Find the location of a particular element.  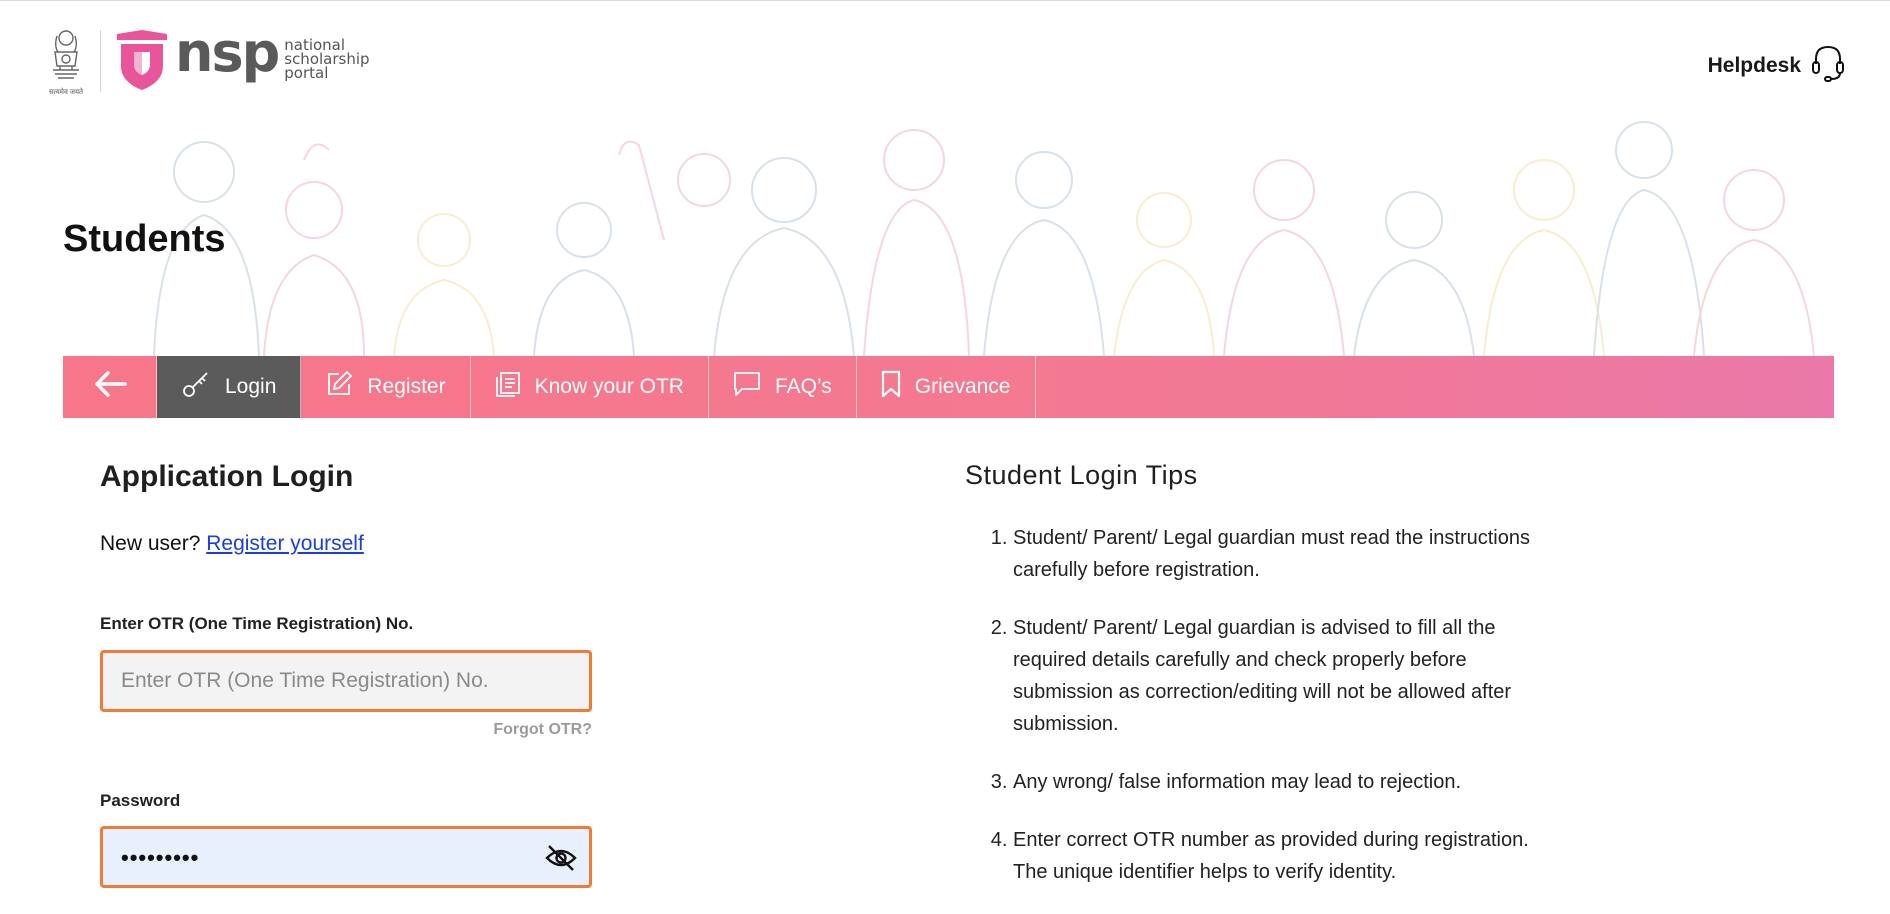

forgot-otr-link: Forgot OTR? is located at coordinates (542, 730).